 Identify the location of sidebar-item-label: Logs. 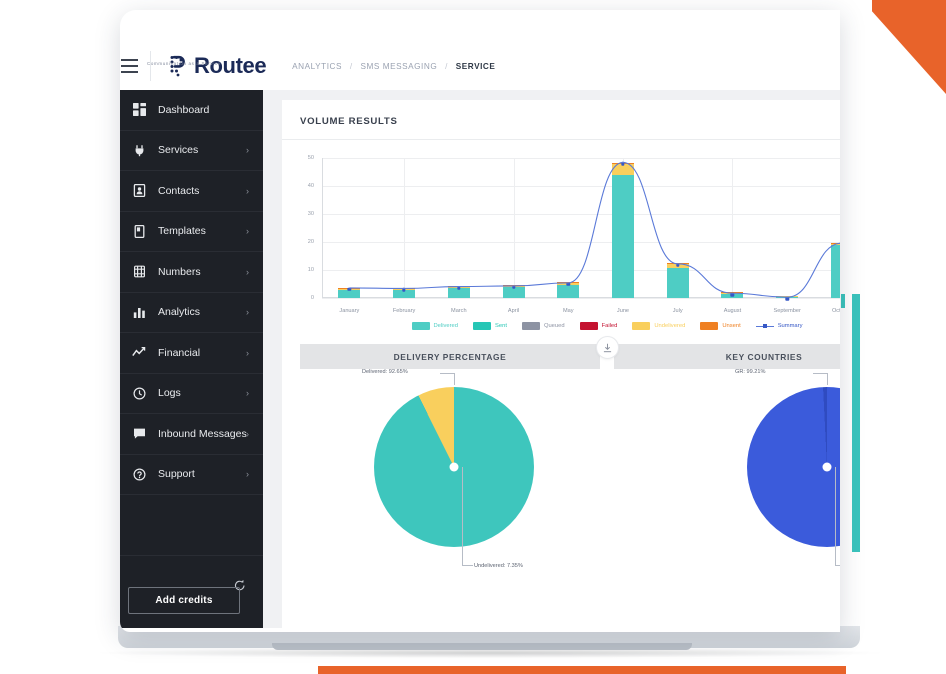
(169, 393).